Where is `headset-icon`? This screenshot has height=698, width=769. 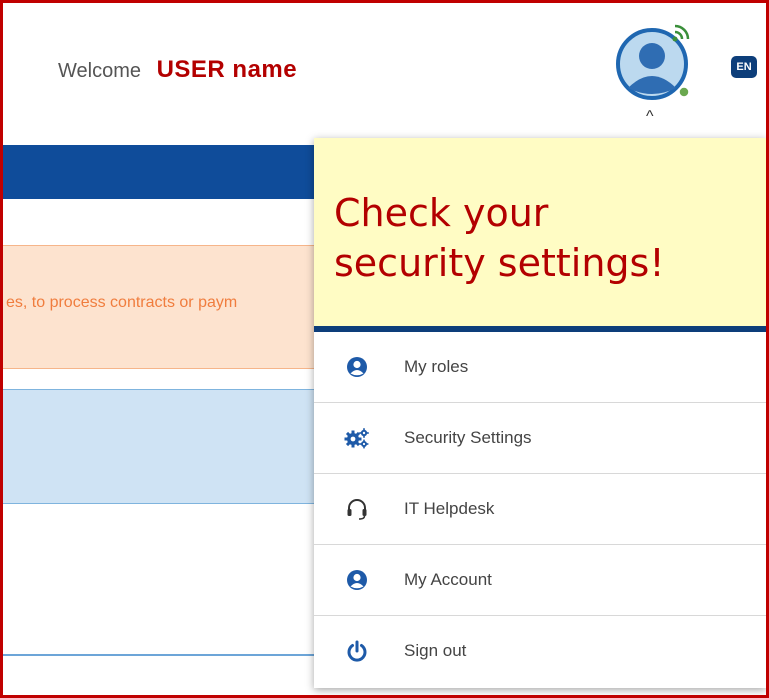 headset-icon is located at coordinates (357, 509).